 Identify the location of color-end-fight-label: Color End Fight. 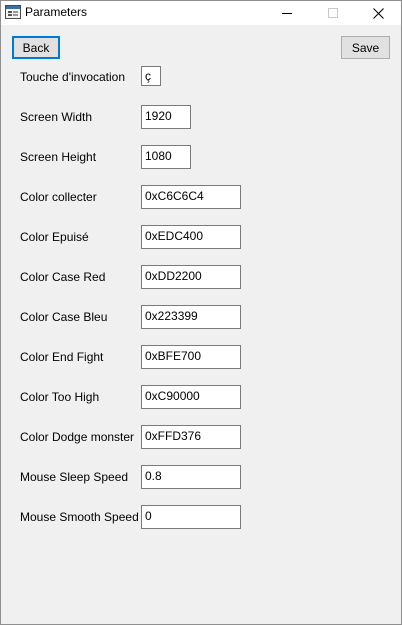
(62, 357).